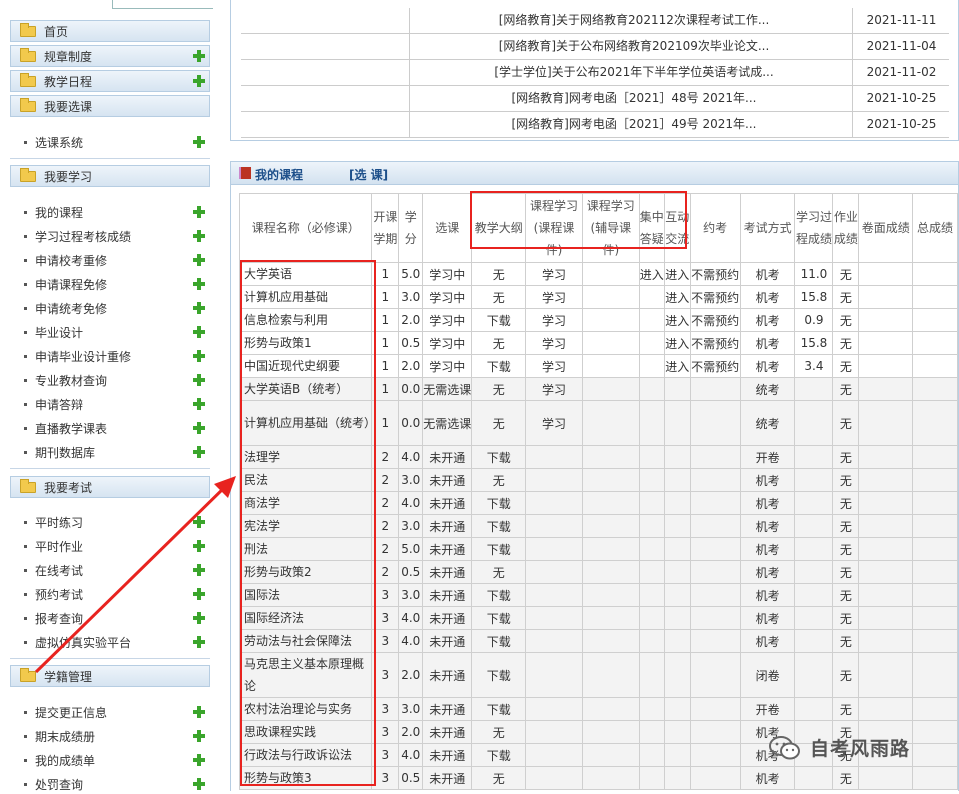 This screenshot has width=959, height=794. I want to click on wechat-icon, so click(785, 748).